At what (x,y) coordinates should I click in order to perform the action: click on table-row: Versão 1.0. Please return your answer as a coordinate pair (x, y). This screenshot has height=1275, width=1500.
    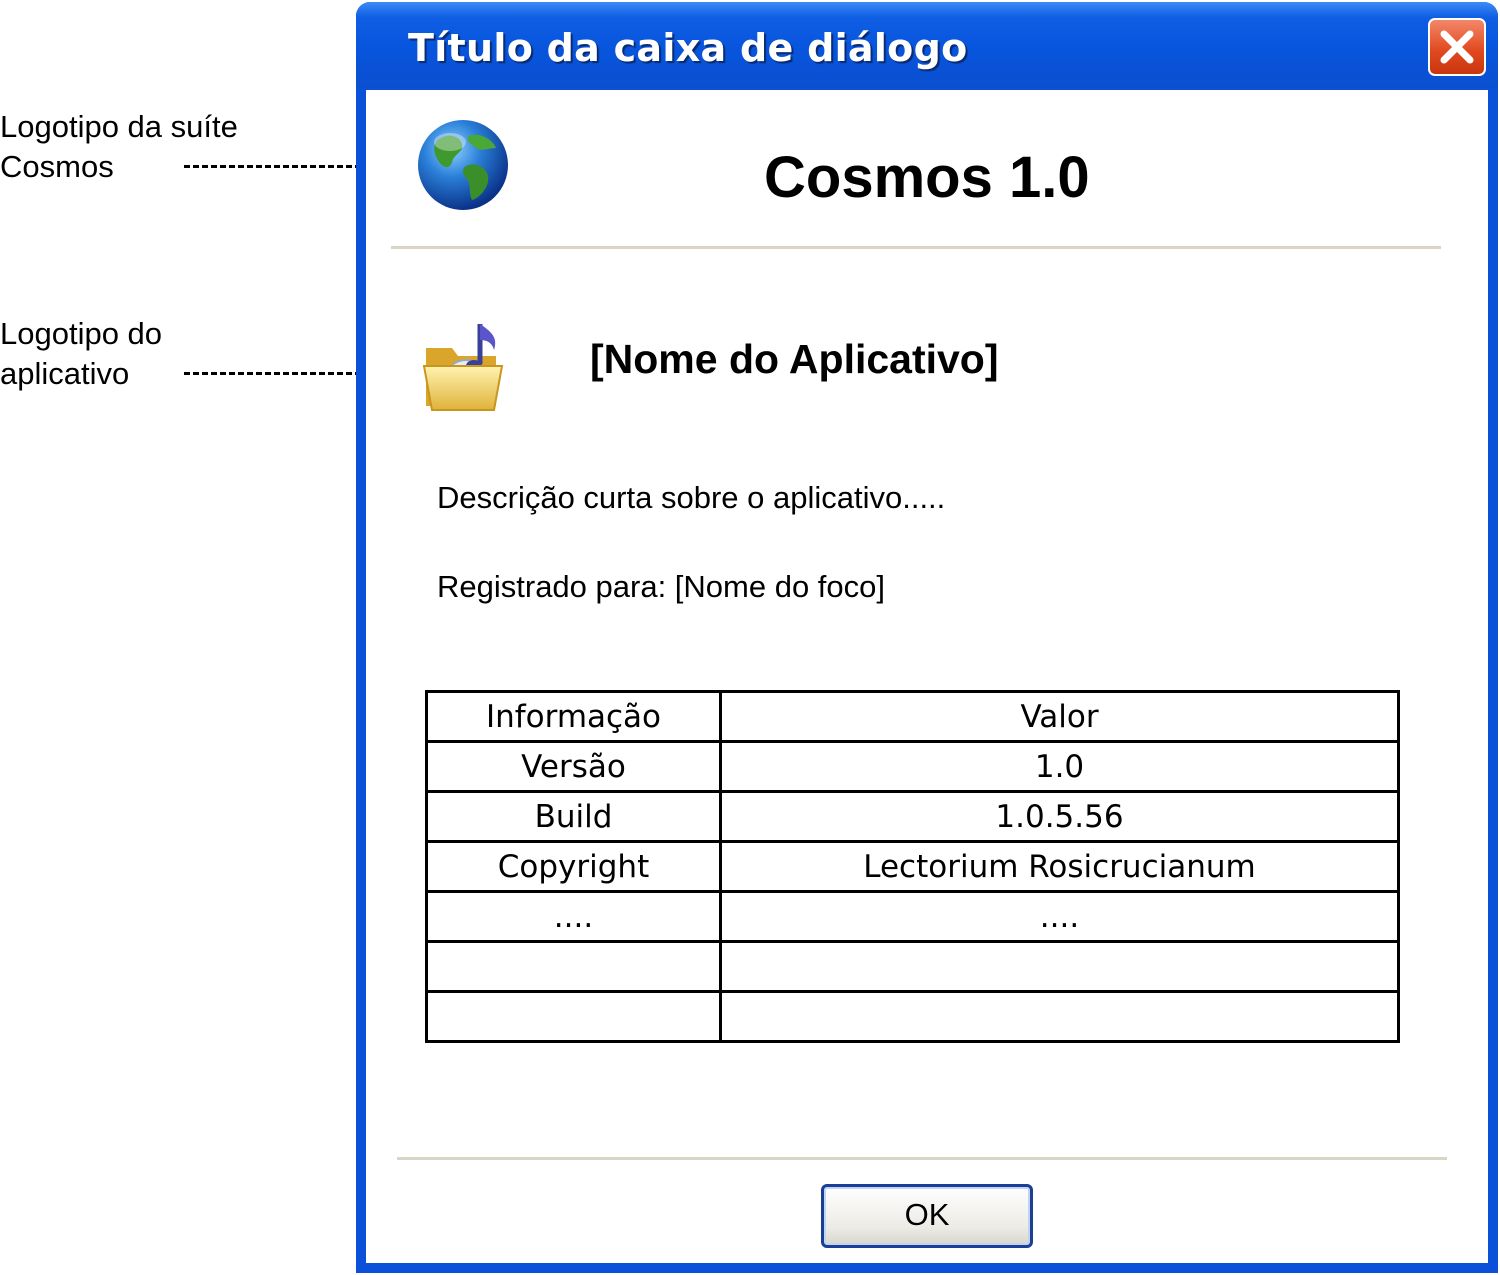
    Looking at the image, I should click on (912, 766).